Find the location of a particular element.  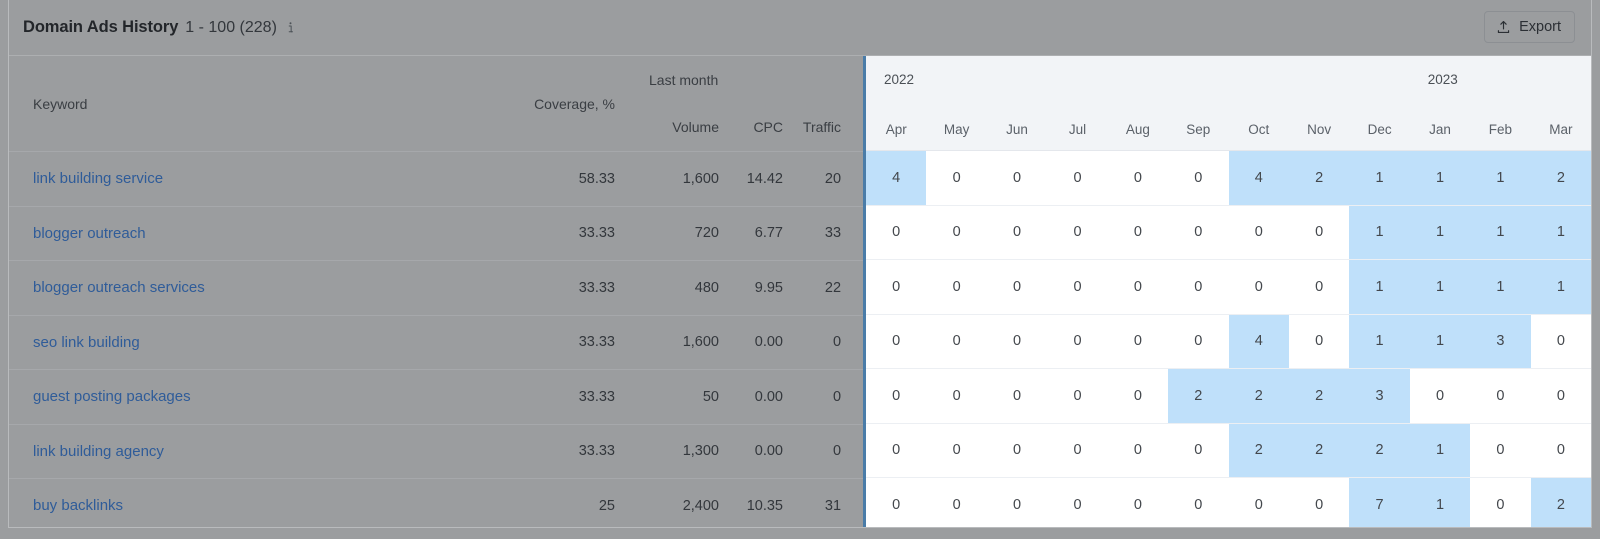

keyword-link: guest posting packages is located at coordinates (112, 396).